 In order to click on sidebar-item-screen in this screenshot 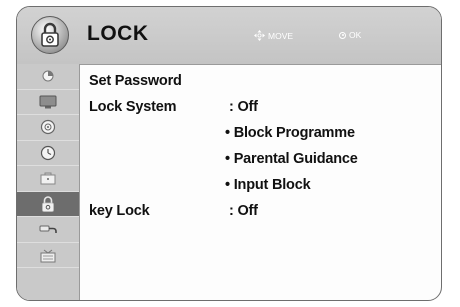, I will do `click(48, 102)`.